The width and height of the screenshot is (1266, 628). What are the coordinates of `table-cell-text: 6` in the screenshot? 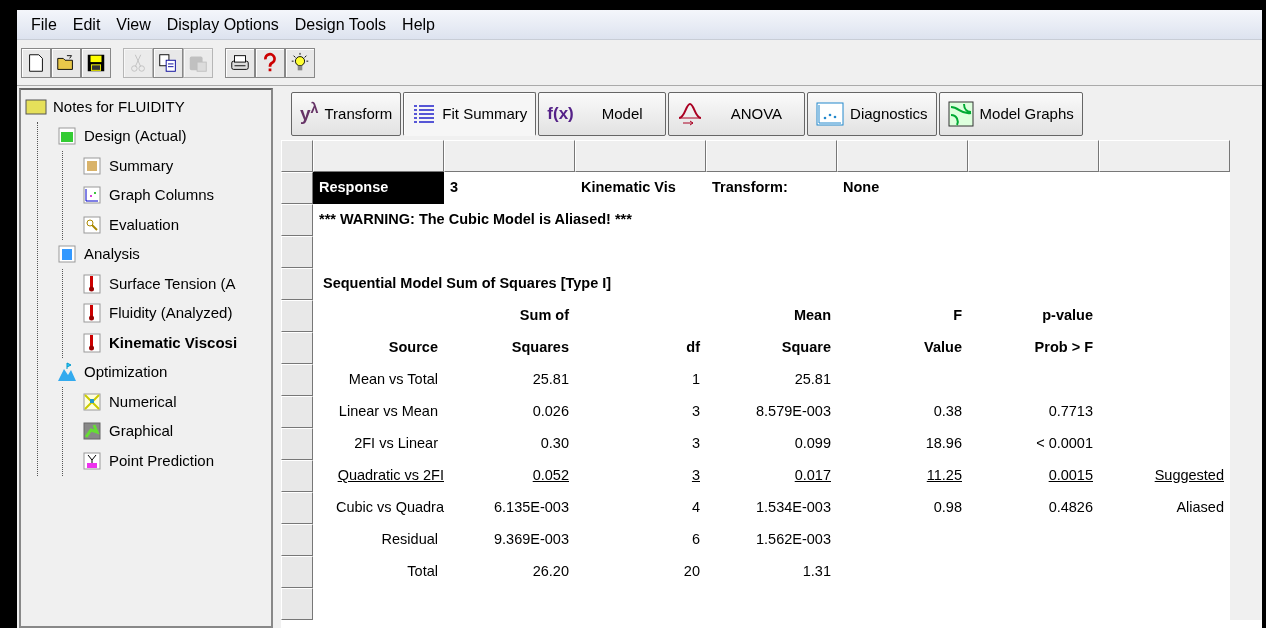 It's located at (695, 540).